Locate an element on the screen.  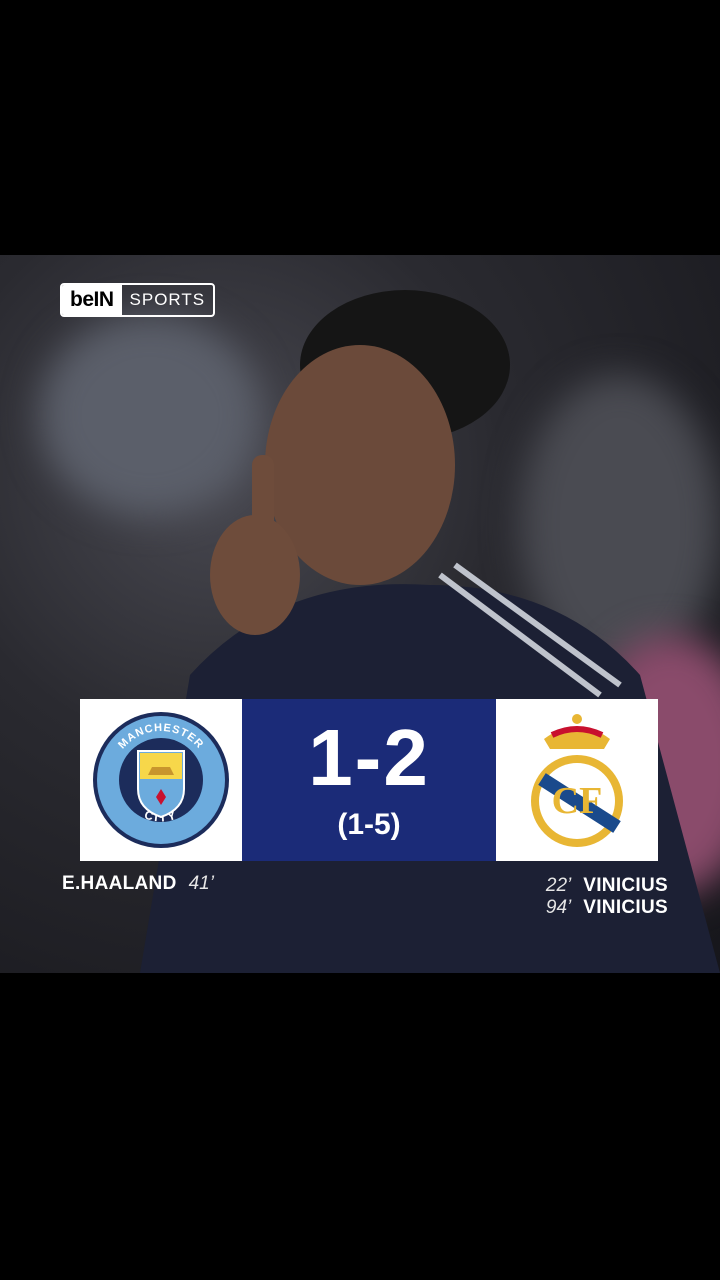
scoreboard: MANCHESTER CITY 1-2 (1-5) CF is located at coordinates (369, 780).